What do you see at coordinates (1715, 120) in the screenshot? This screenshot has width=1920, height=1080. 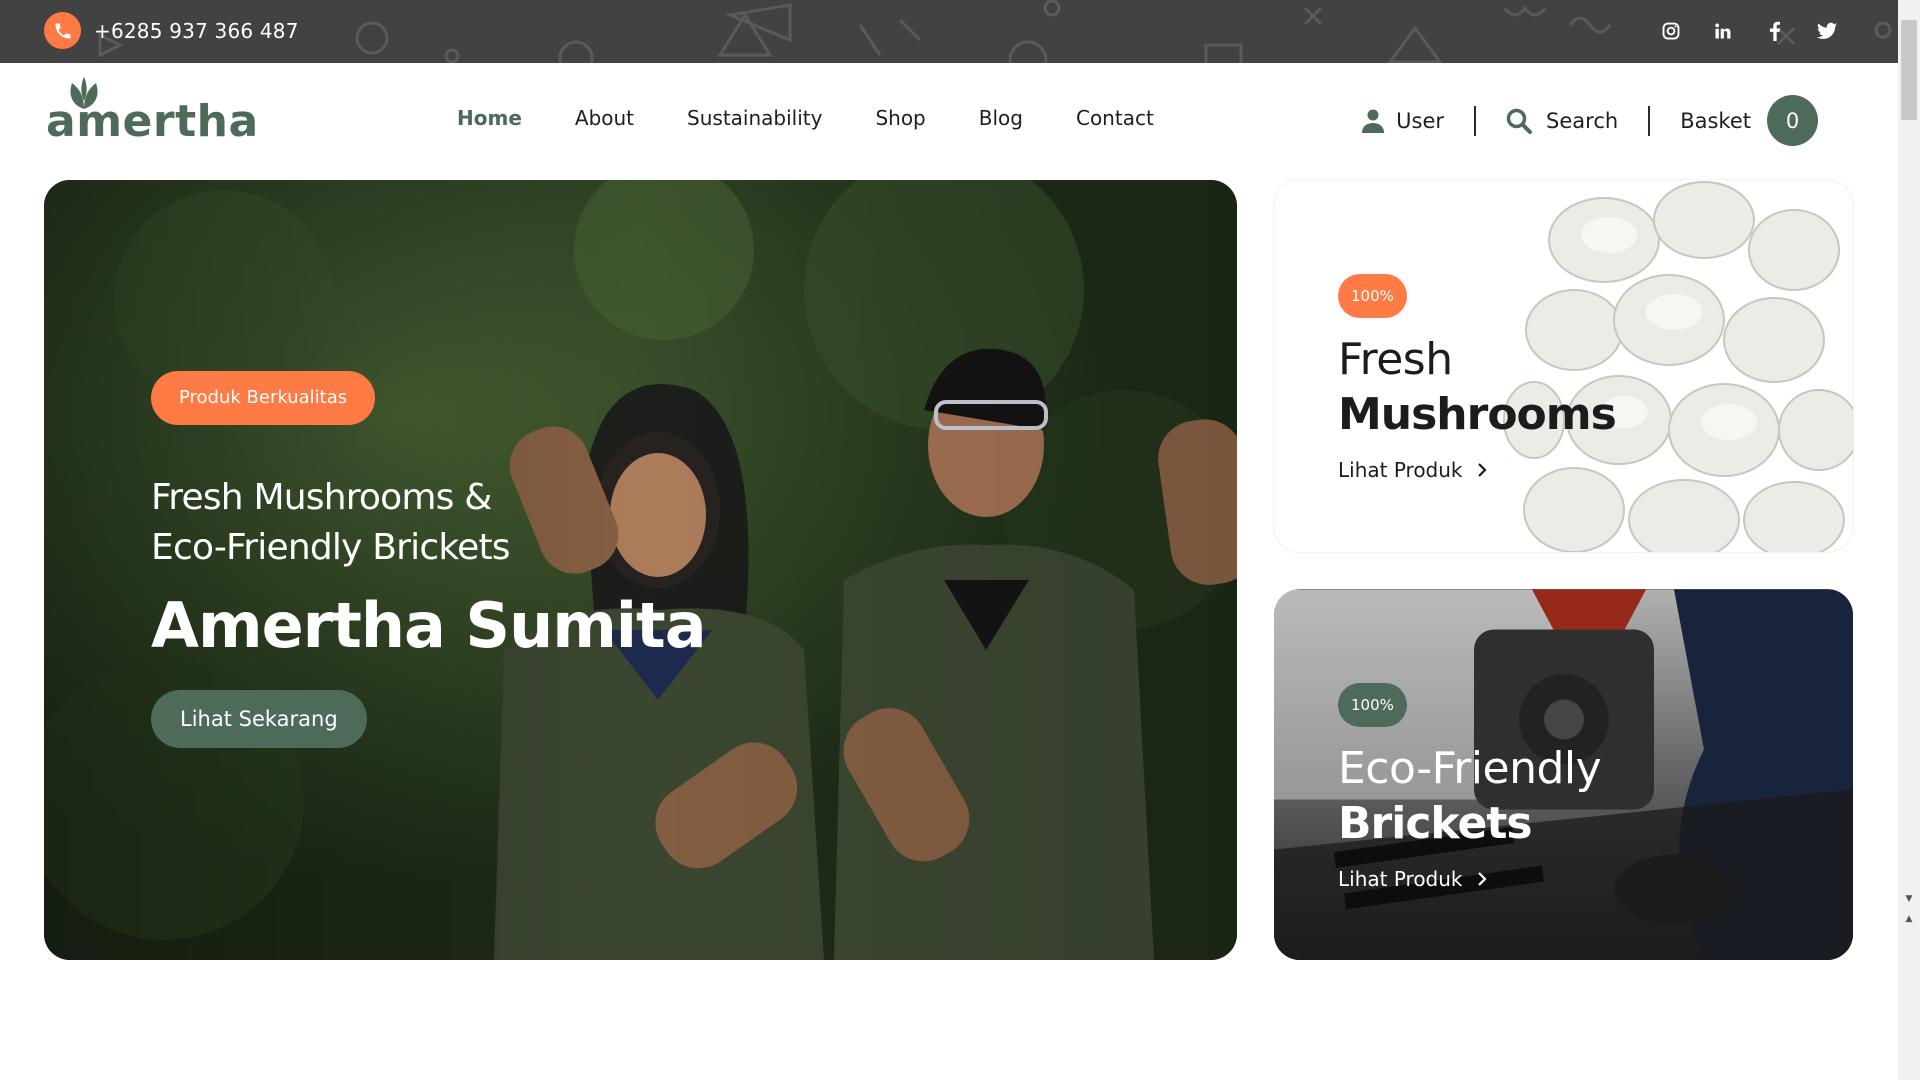 I see `basket-label: Basket` at bounding box center [1715, 120].